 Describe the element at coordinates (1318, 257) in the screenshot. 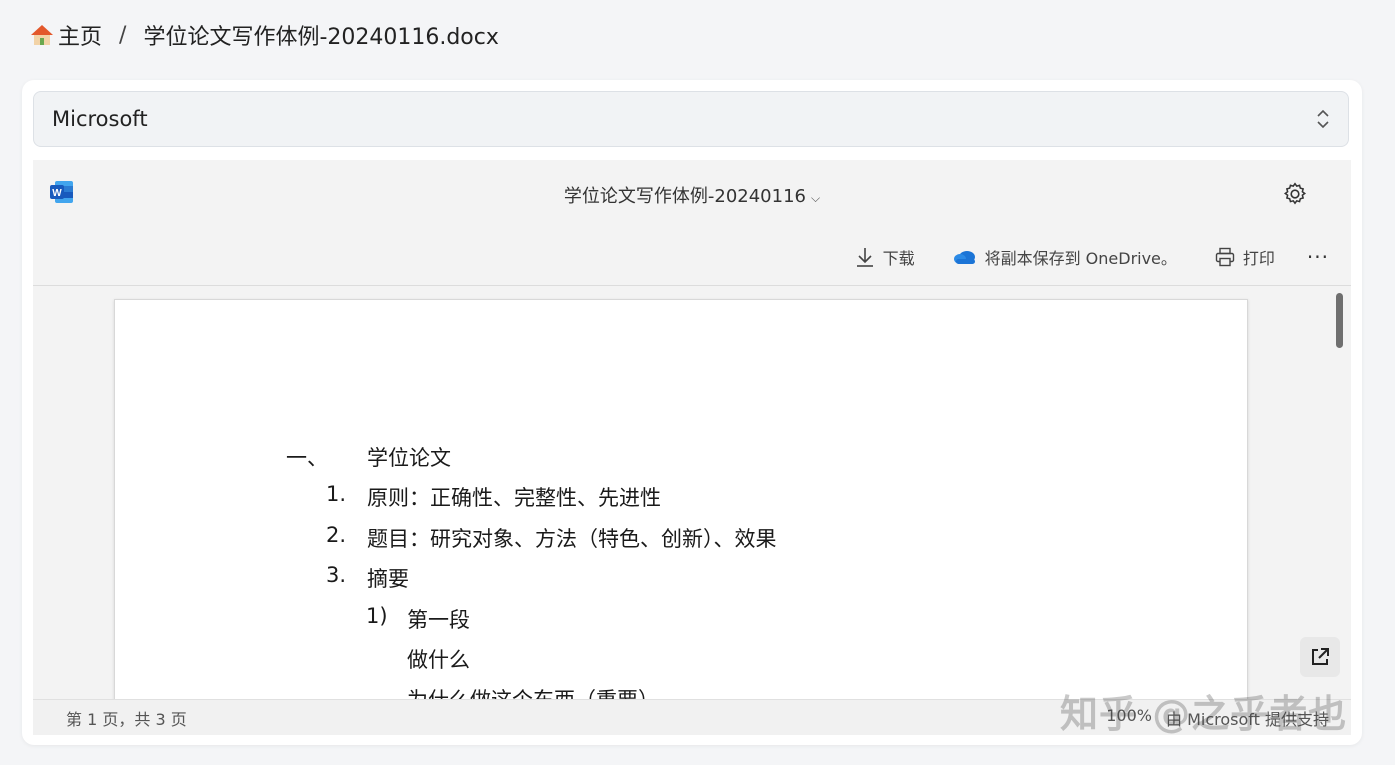

I see `more-options-icon: ···` at that location.